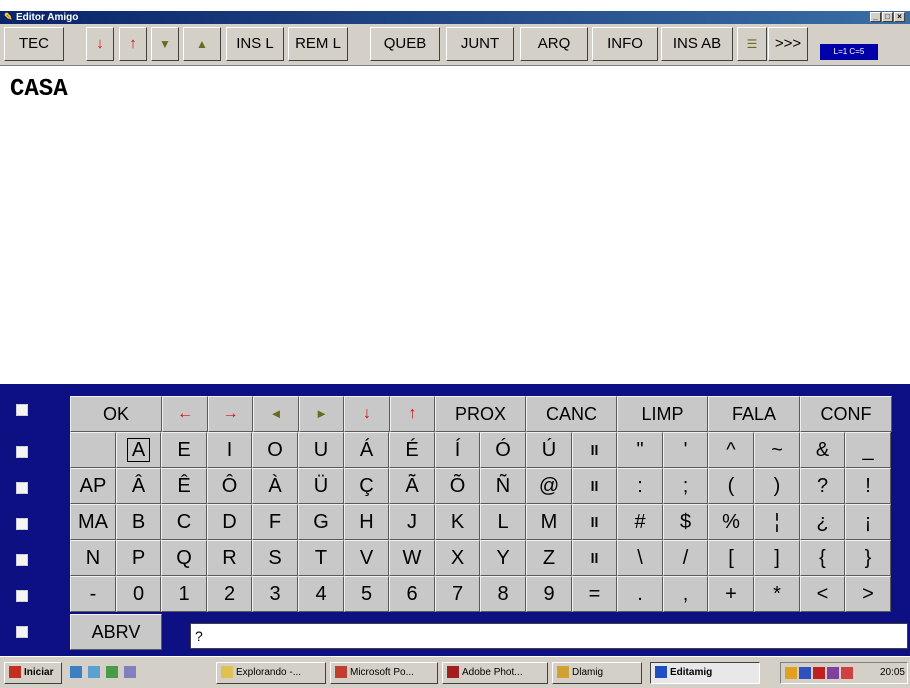  I want to click on key-row2-13: ;, so click(685, 486).